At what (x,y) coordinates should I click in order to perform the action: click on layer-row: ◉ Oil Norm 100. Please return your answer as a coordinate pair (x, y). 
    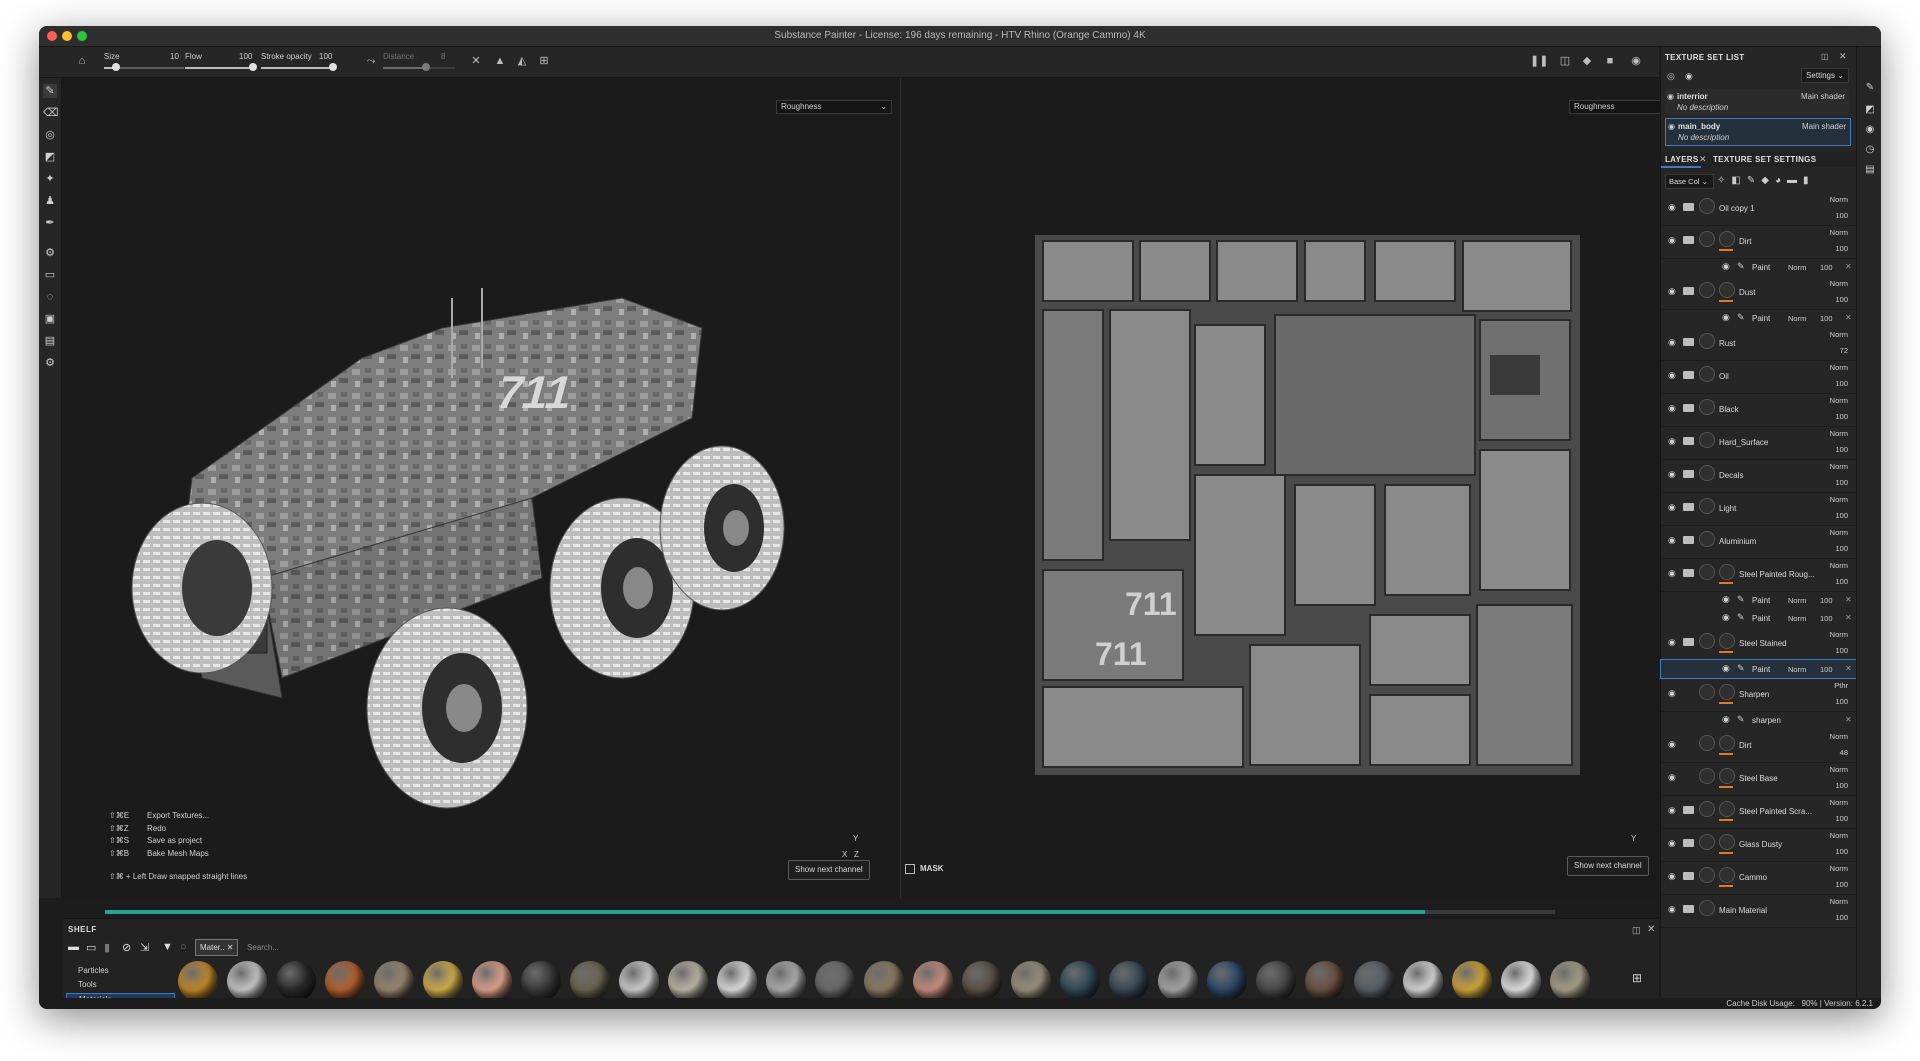
    Looking at the image, I should click on (1758, 377).